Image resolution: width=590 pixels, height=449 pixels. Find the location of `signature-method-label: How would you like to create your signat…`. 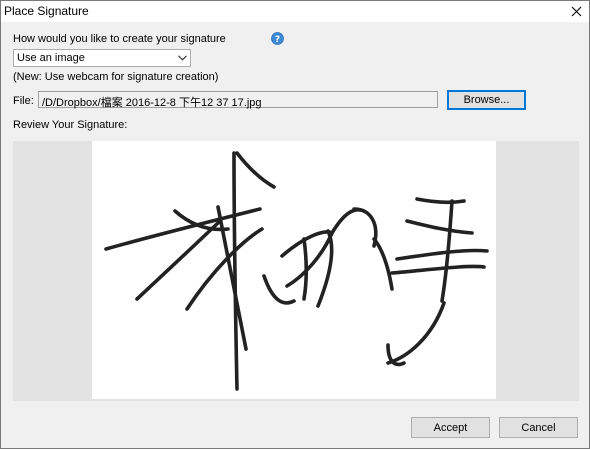

signature-method-label: How would you like to create your signat… is located at coordinates (119, 39).